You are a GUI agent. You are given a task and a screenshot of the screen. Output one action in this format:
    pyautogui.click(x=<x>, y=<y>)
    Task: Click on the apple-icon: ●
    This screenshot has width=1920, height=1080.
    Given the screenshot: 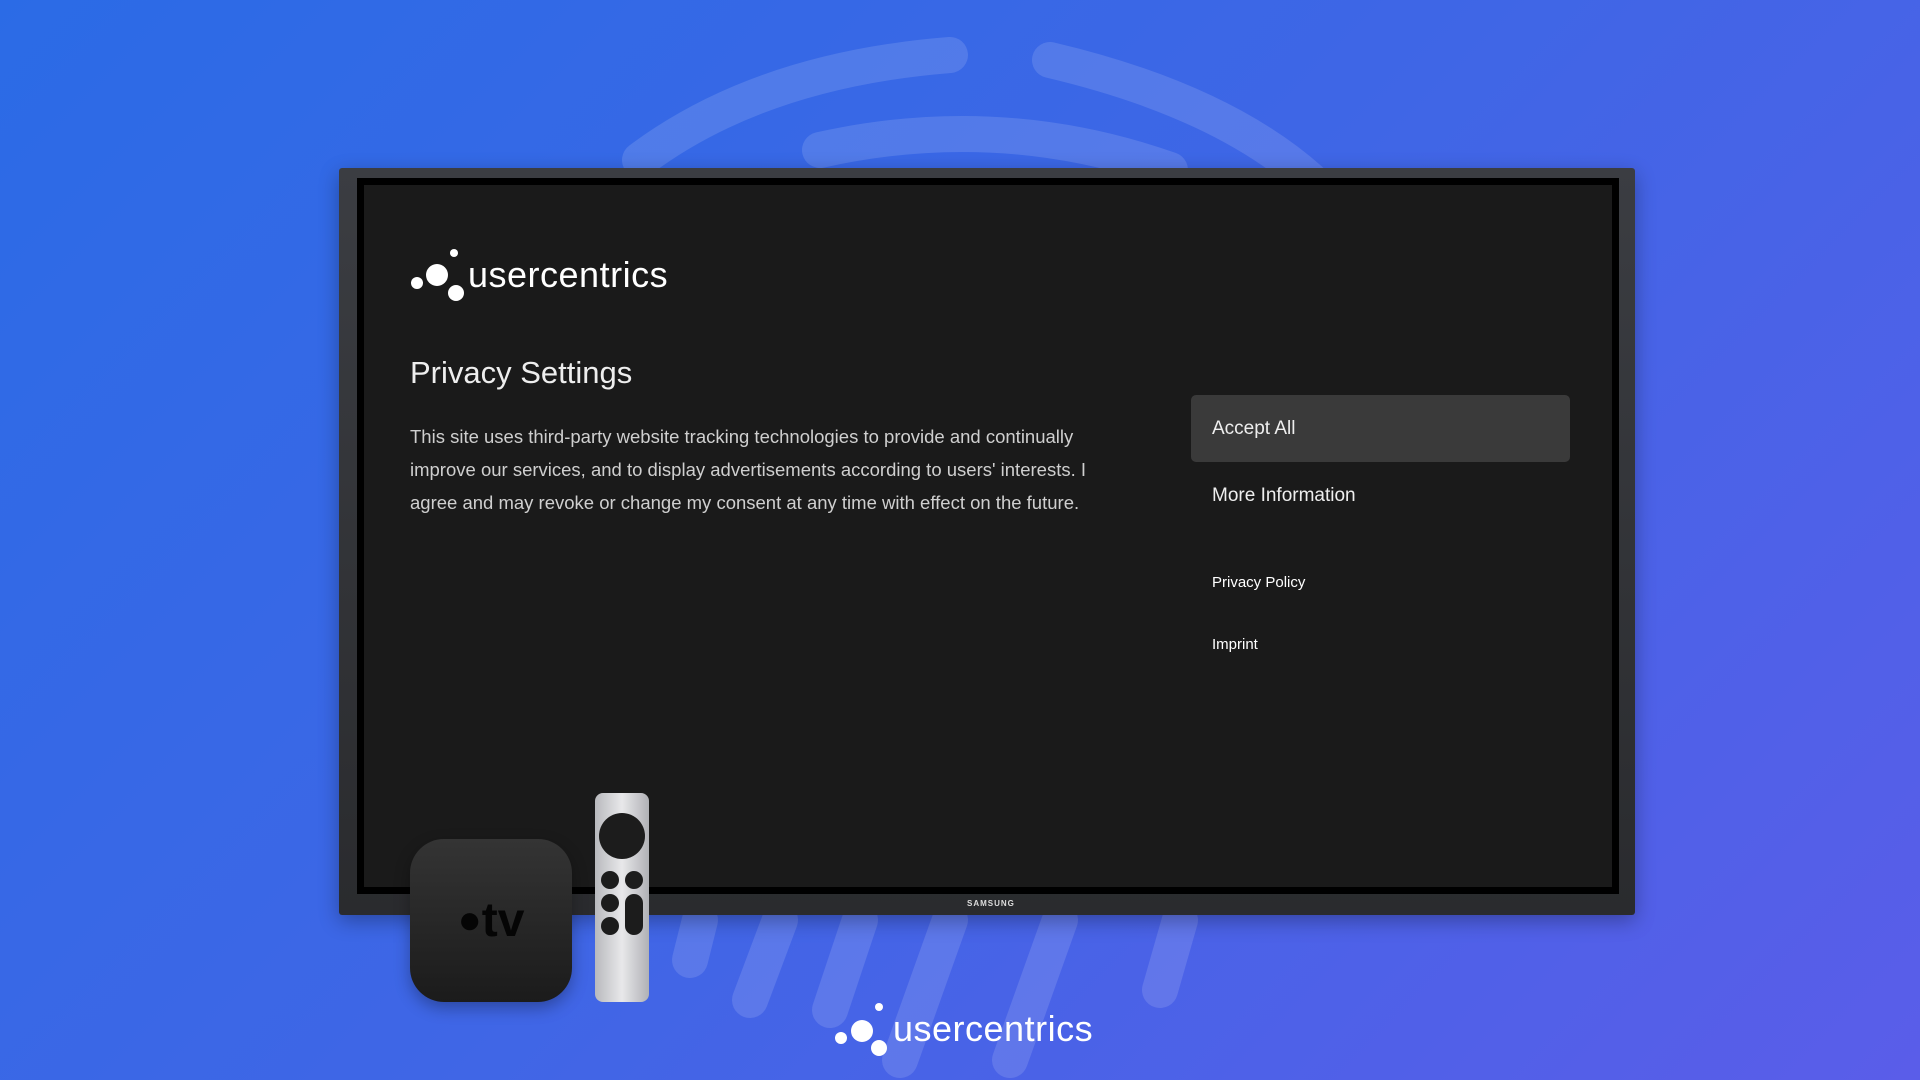 What is the action you would take?
    pyautogui.click(x=469, y=920)
    